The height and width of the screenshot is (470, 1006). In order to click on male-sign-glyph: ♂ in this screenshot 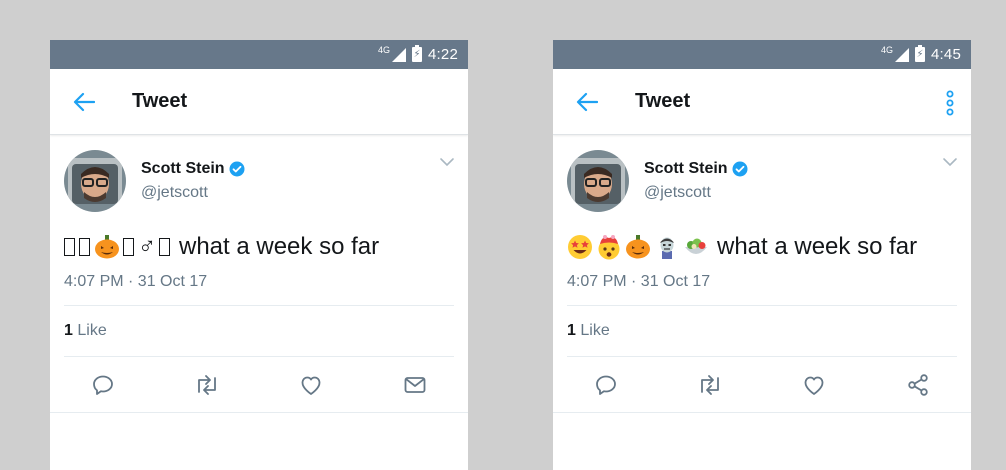, I will do `click(147, 246)`.